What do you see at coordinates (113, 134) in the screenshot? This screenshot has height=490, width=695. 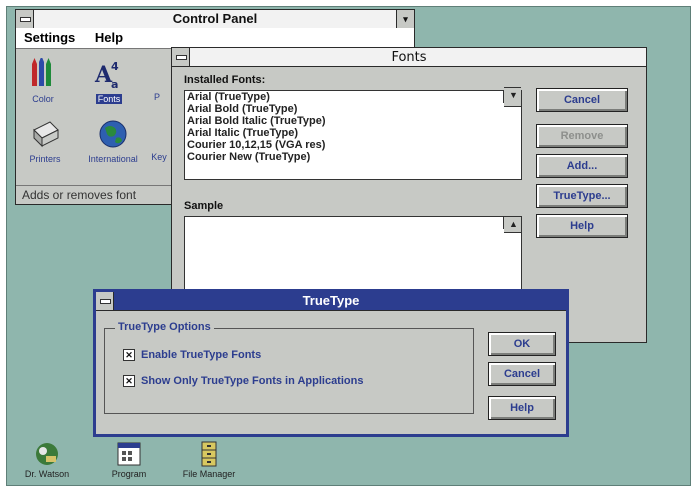 I see `international-globe-icon` at bounding box center [113, 134].